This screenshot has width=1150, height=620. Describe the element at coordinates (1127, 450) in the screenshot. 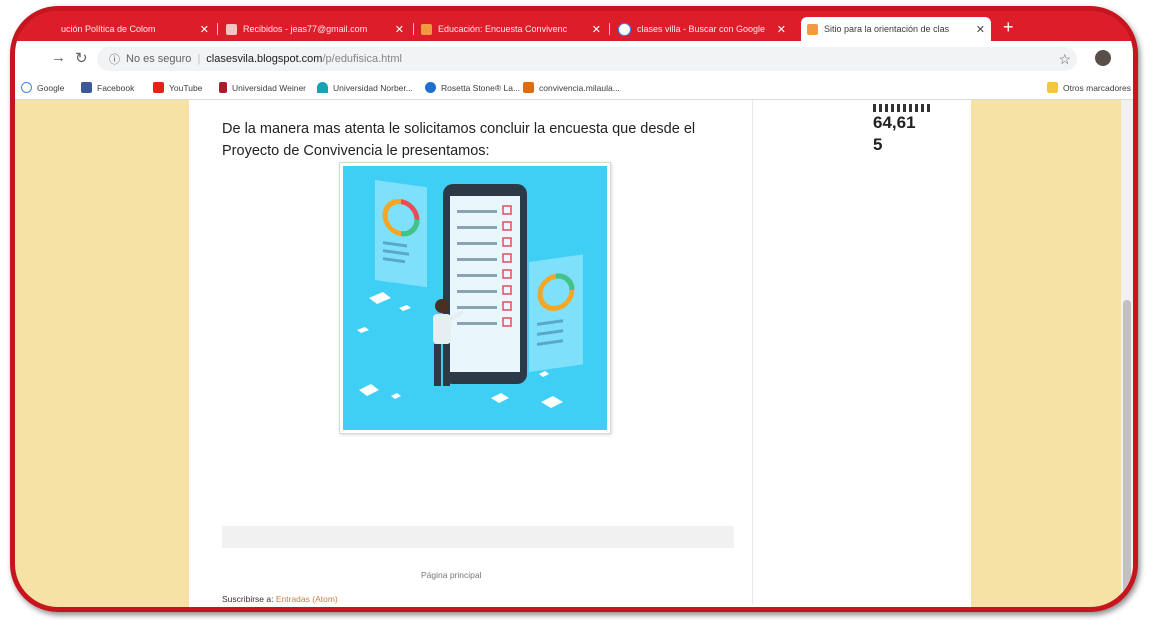

I see `scrollbar-thumb` at that location.